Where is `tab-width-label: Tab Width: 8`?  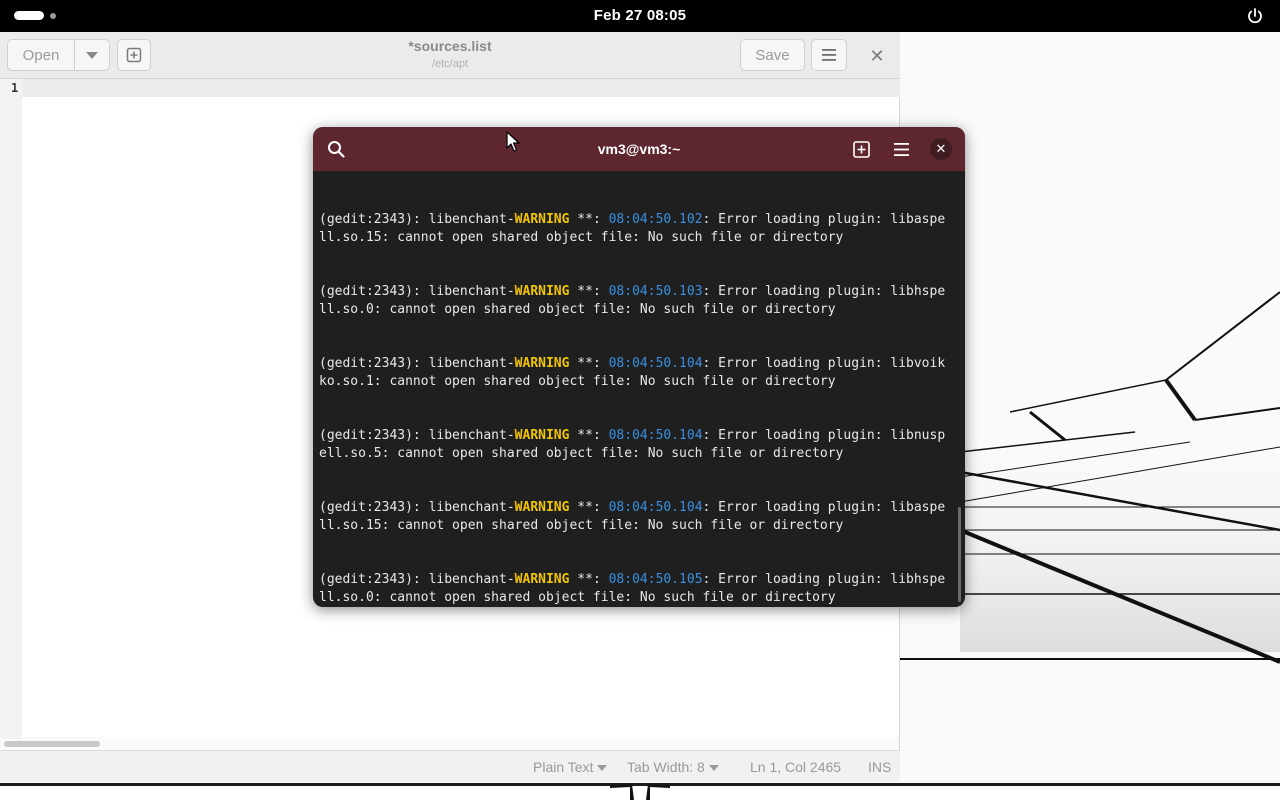 tab-width-label: Tab Width: 8 is located at coordinates (666, 767).